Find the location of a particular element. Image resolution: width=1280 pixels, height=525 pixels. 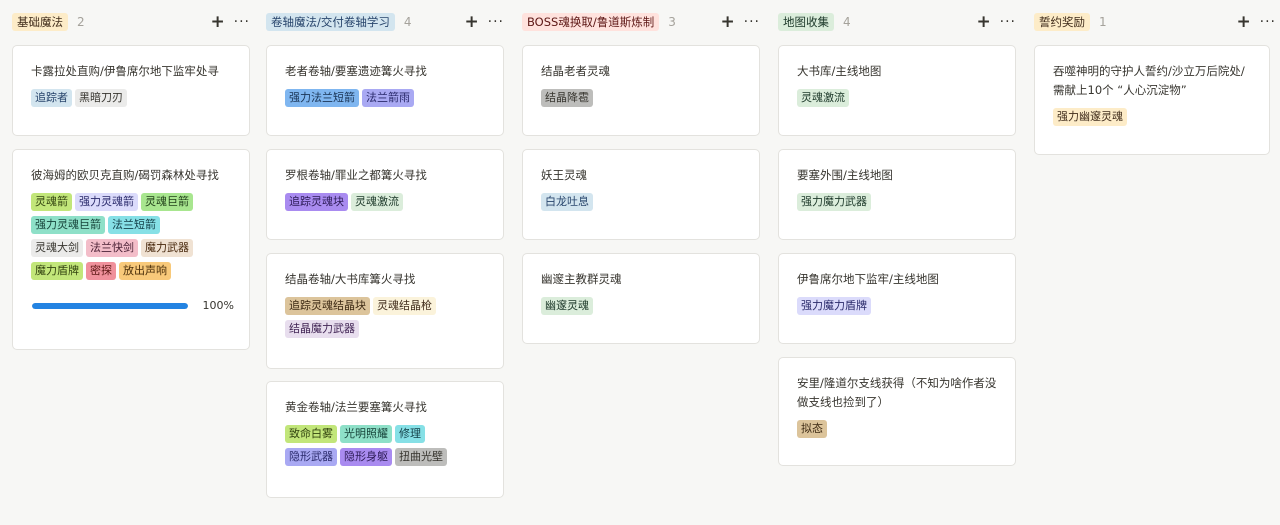

column-title: 基础魔法 is located at coordinates (40, 22).